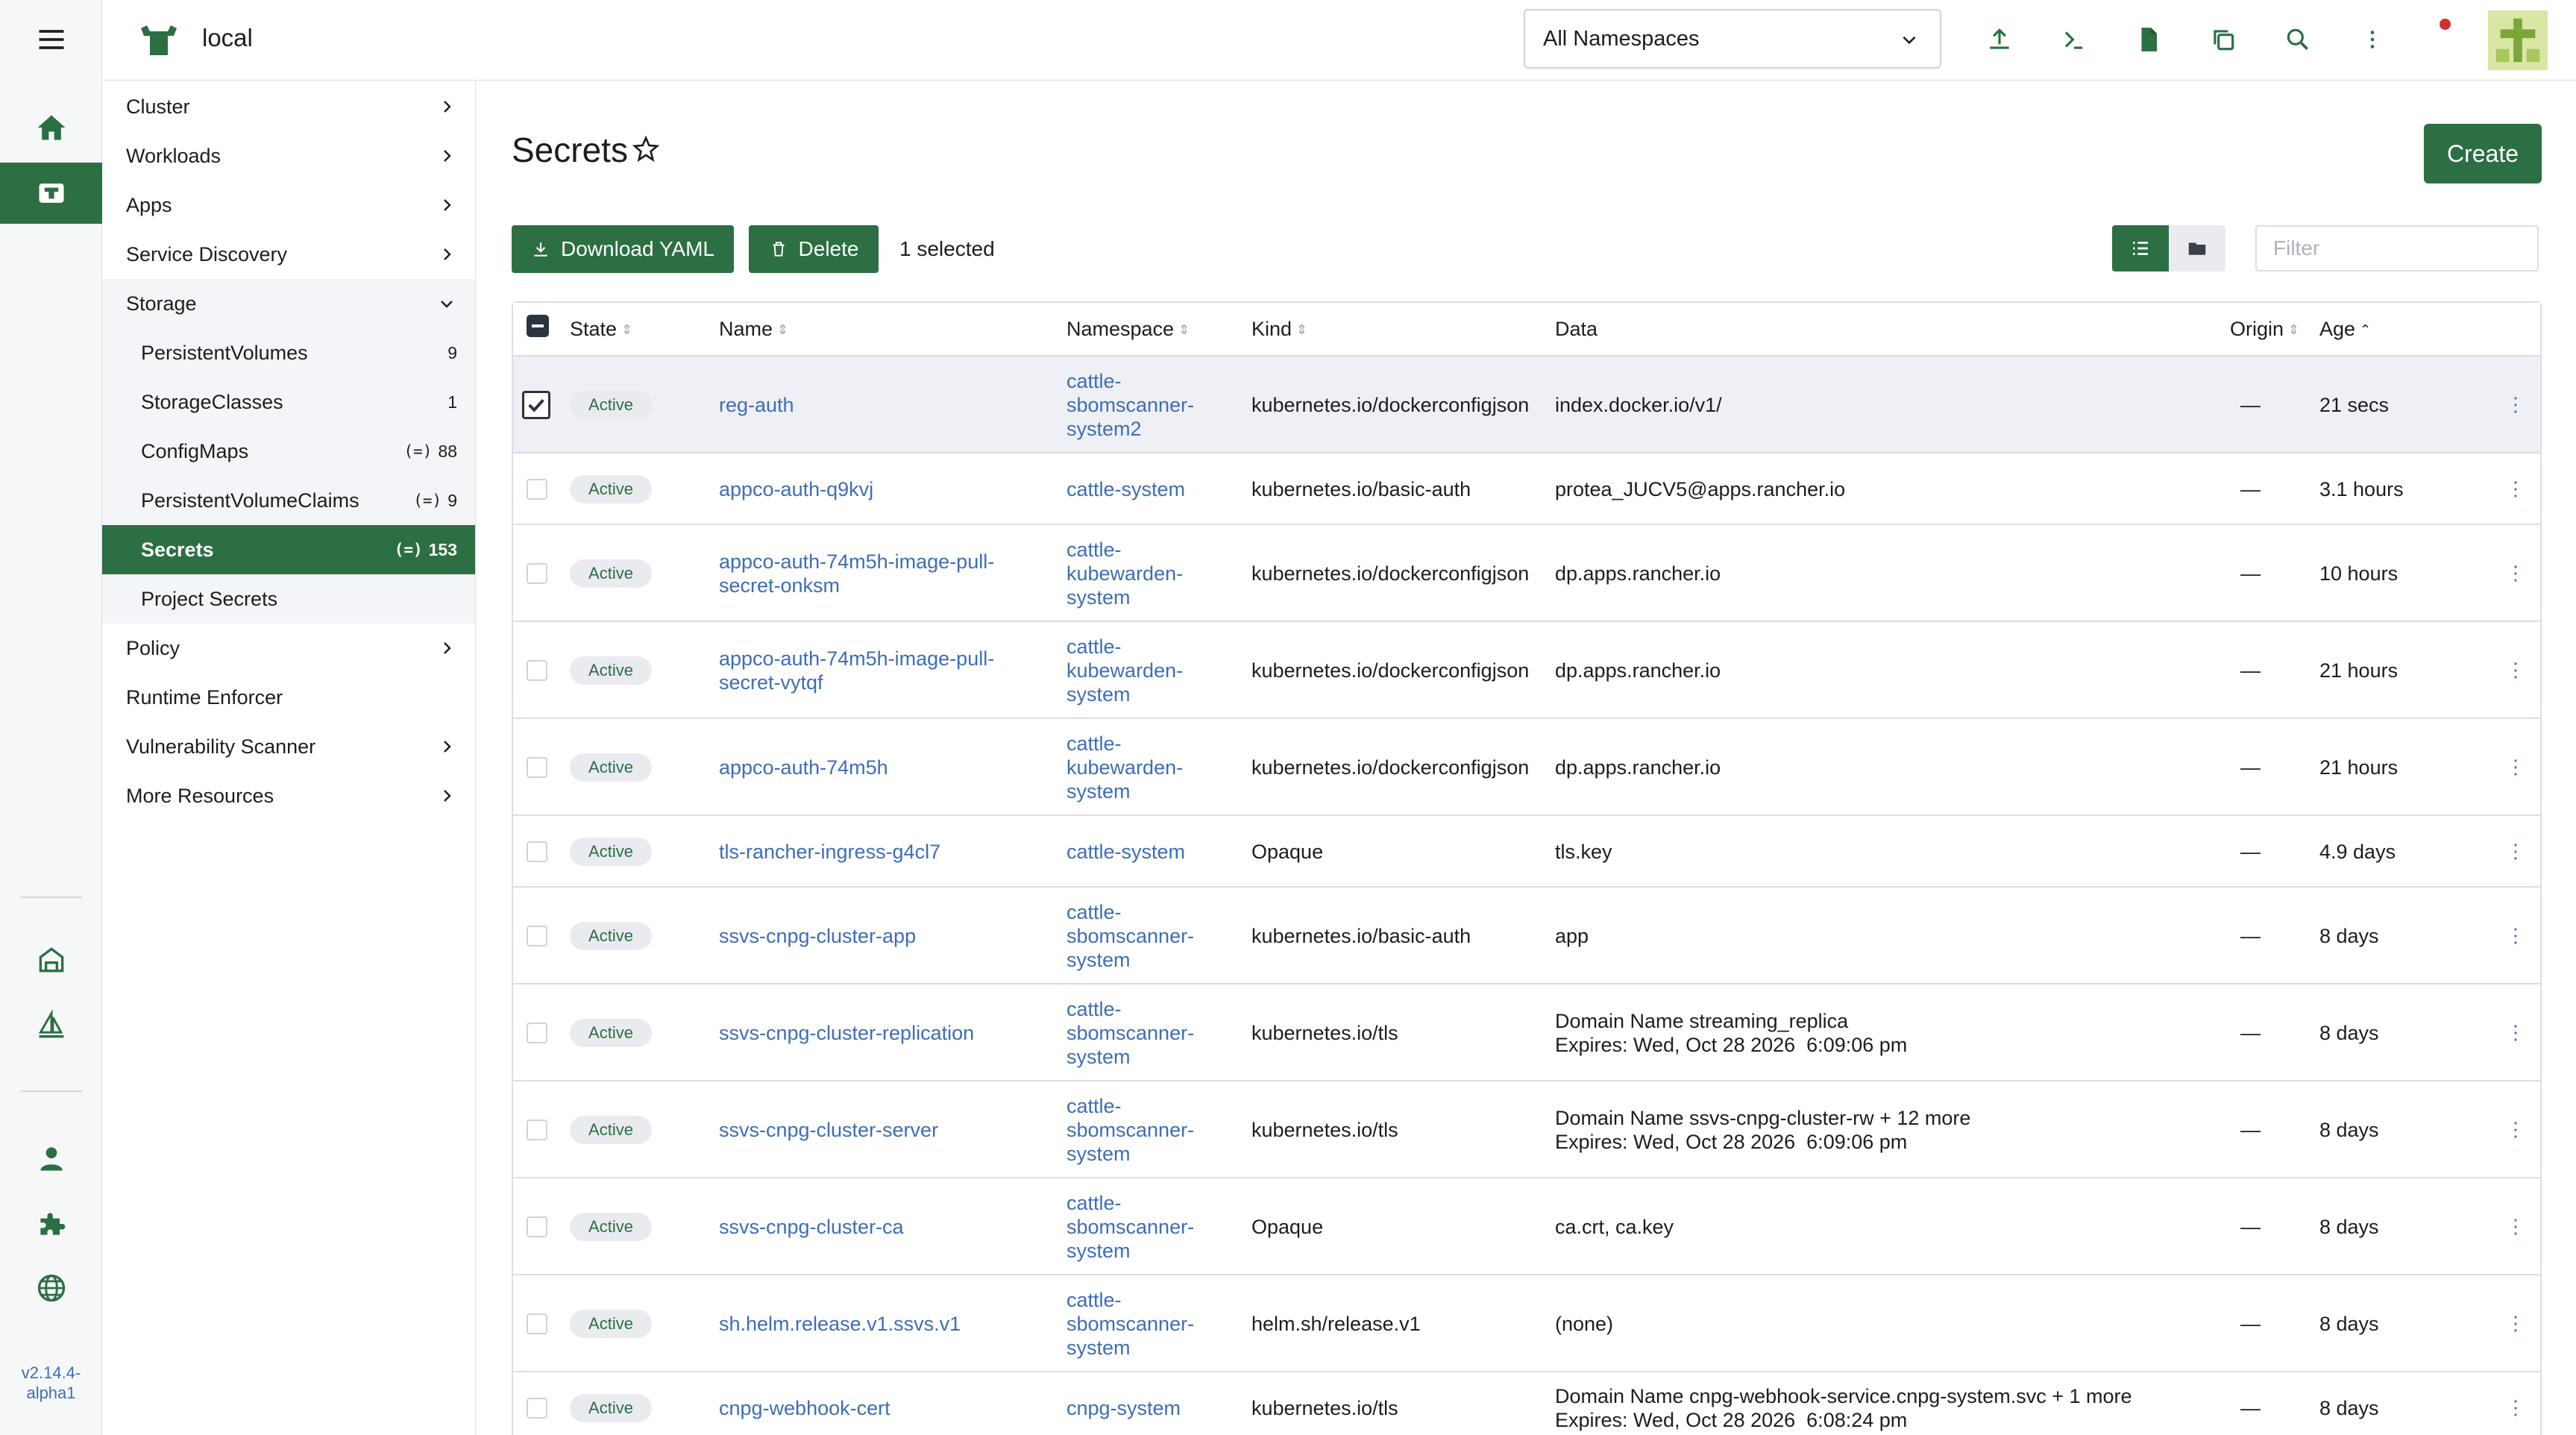  Describe the element at coordinates (601, 329) in the screenshot. I see `col-state: State ⇕` at that location.